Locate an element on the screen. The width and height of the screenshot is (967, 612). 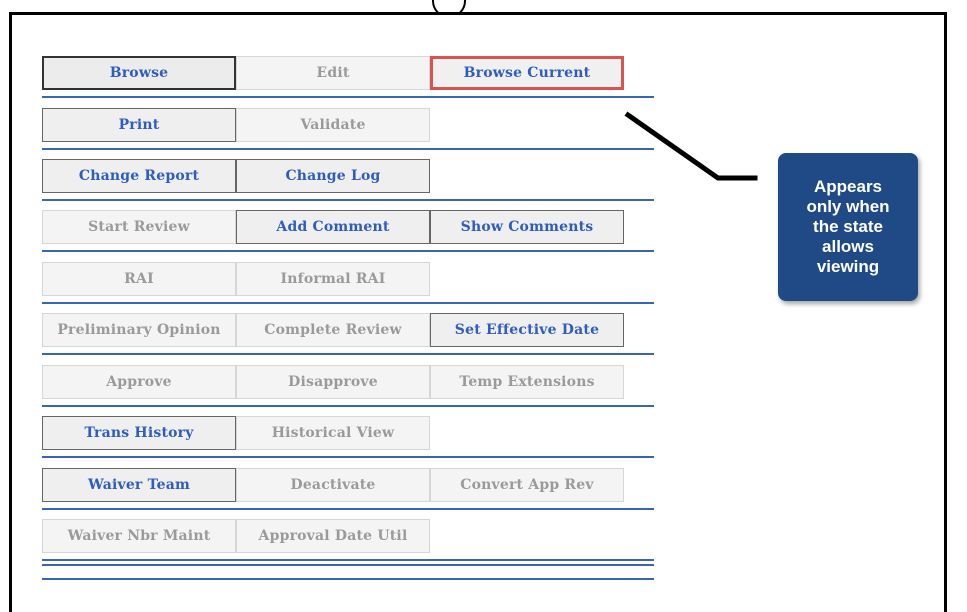
button-row: Start Review Add Comment Show Comments is located at coordinates (348, 228).